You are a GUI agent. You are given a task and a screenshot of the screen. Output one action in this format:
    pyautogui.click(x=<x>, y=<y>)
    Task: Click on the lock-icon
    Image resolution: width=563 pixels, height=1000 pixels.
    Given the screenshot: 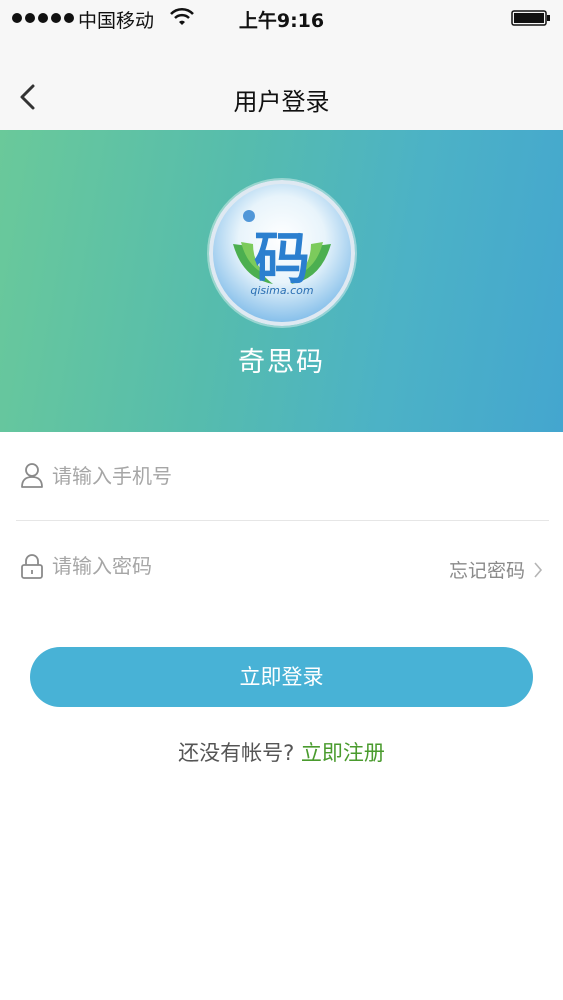 What is the action you would take?
    pyautogui.click(x=32, y=566)
    